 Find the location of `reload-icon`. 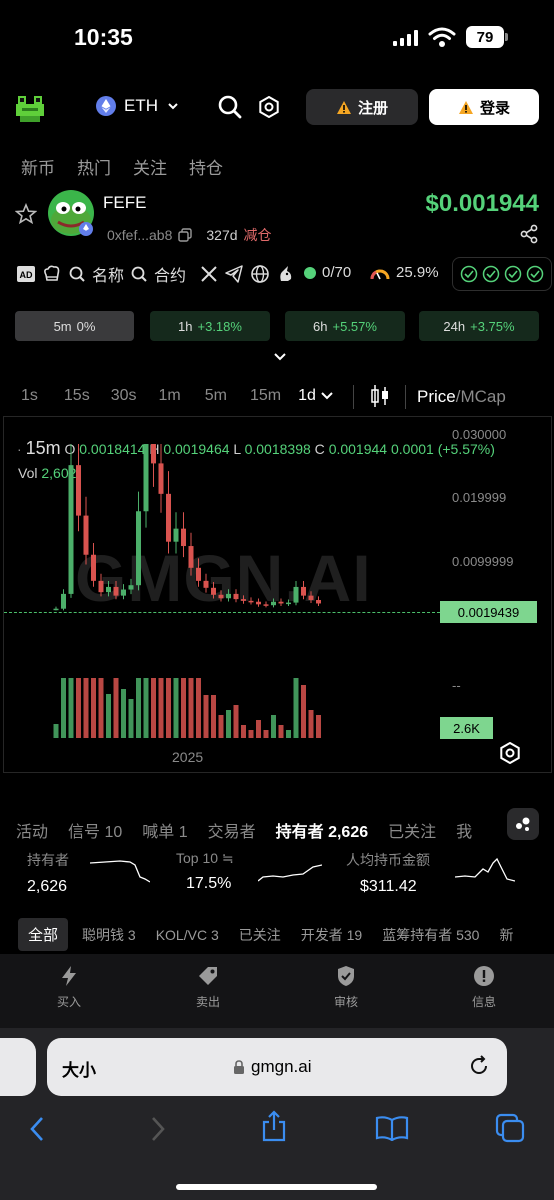

reload-icon is located at coordinates (479, 1066).